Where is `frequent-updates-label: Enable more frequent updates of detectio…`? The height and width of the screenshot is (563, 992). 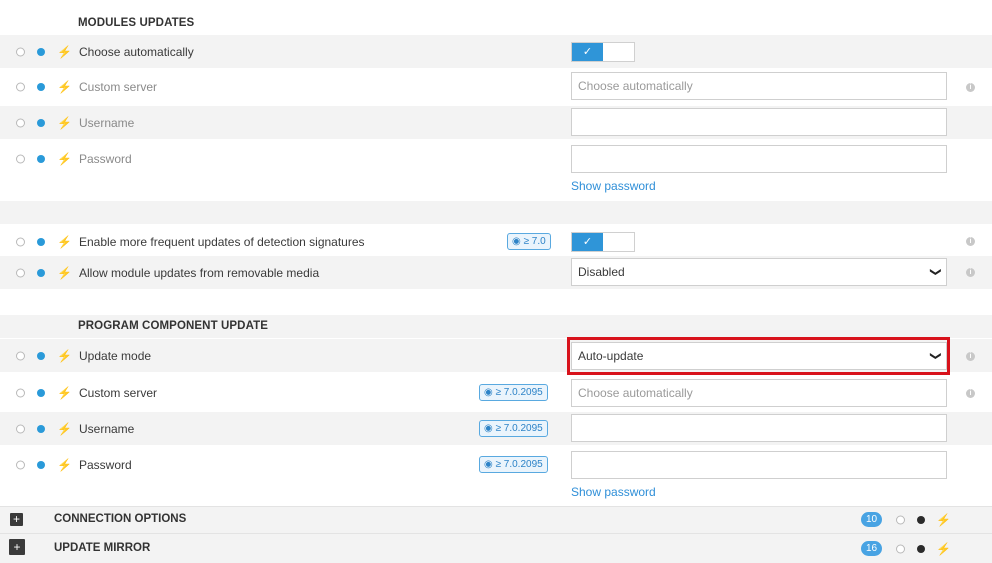 frequent-updates-label: Enable more frequent updates of detectio… is located at coordinates (222, 241).